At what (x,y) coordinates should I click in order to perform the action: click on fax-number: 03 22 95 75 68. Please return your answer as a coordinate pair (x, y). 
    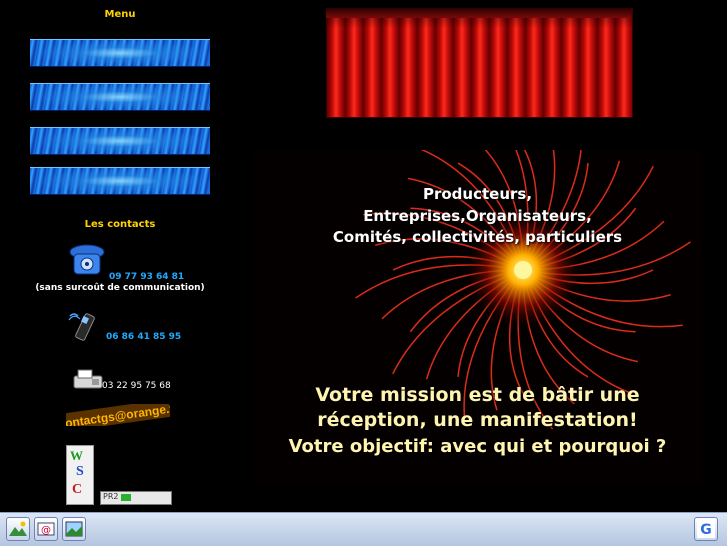
    Looking at the image, I should click on (136, 386).